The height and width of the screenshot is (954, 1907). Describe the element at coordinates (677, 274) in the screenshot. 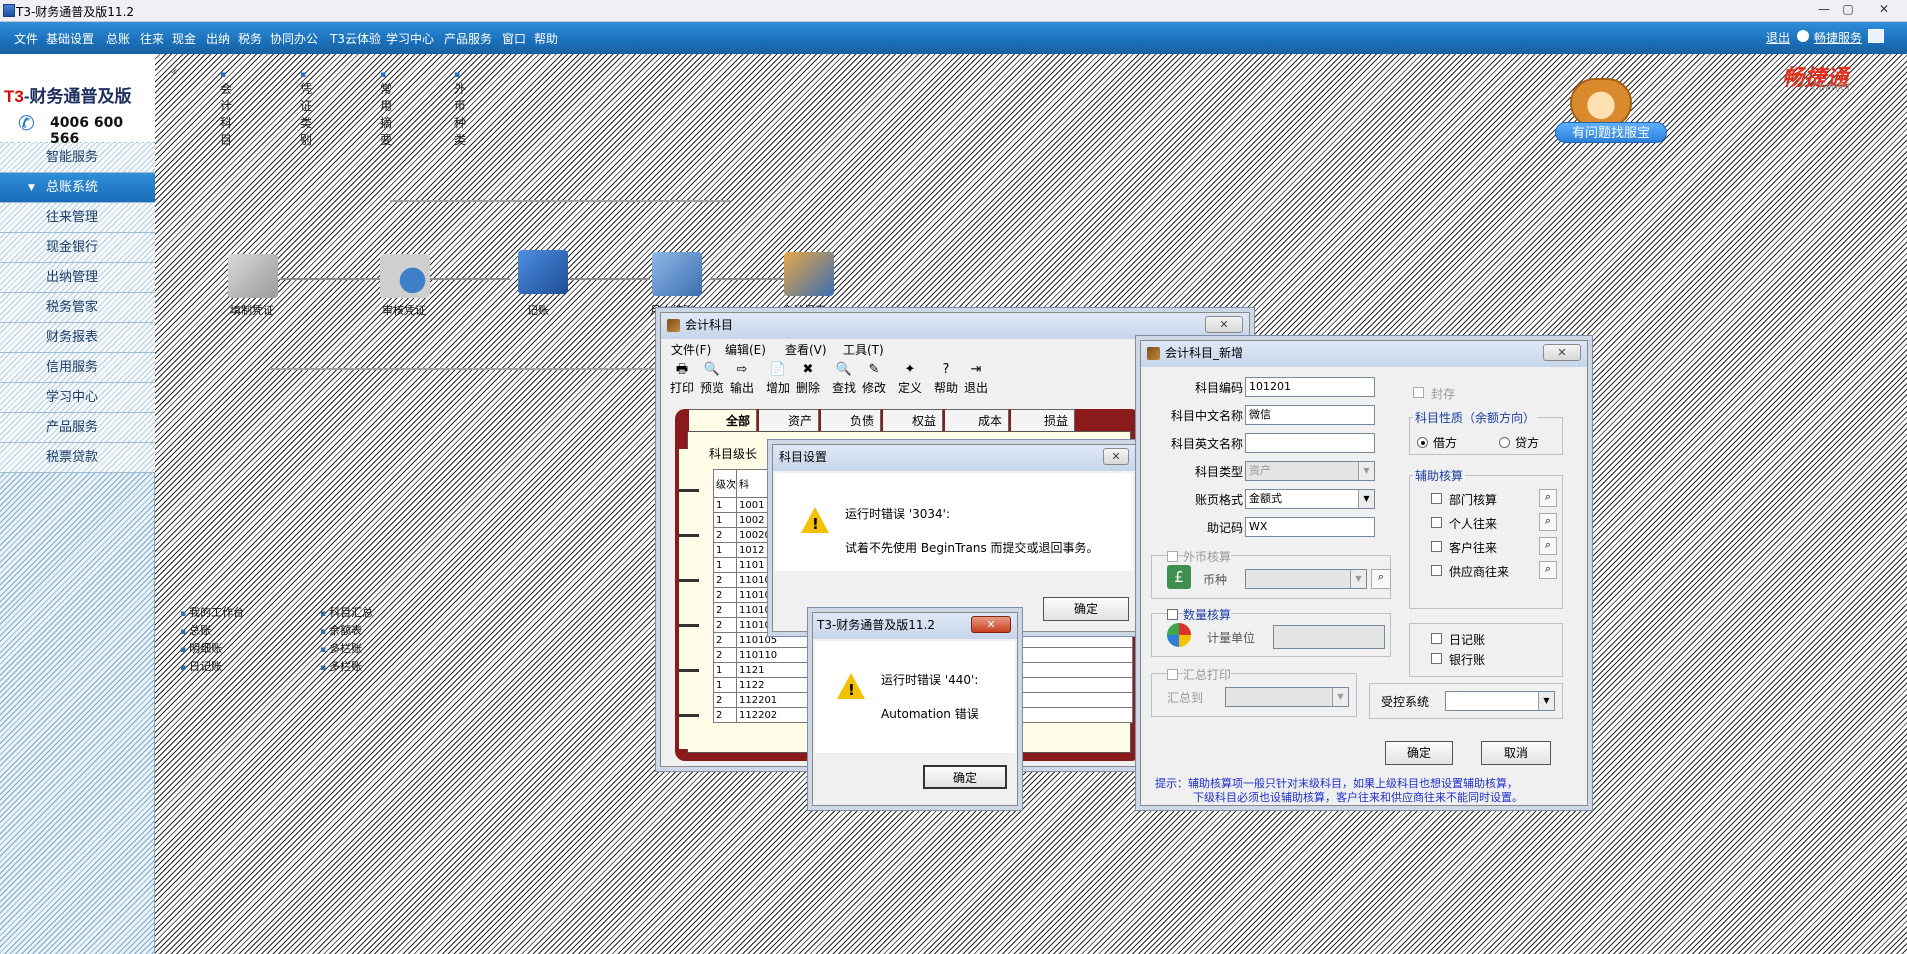

I see `month-end-icon` at that location.